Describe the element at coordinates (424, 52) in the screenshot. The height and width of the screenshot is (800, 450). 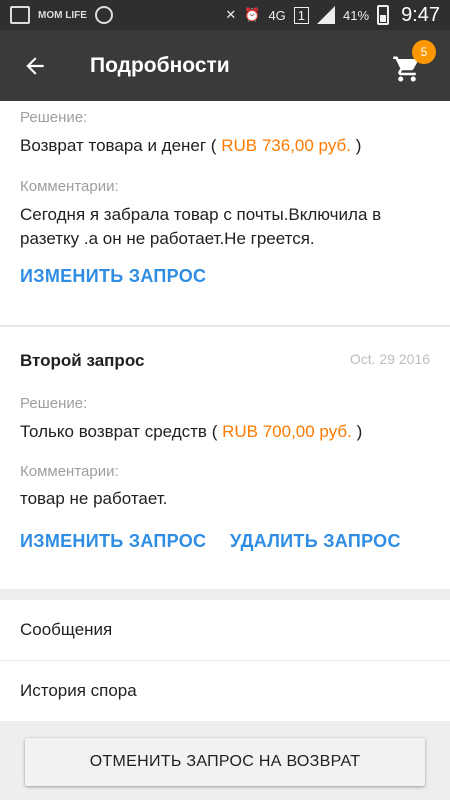
I see `cart-count-badge: 5` at that location.